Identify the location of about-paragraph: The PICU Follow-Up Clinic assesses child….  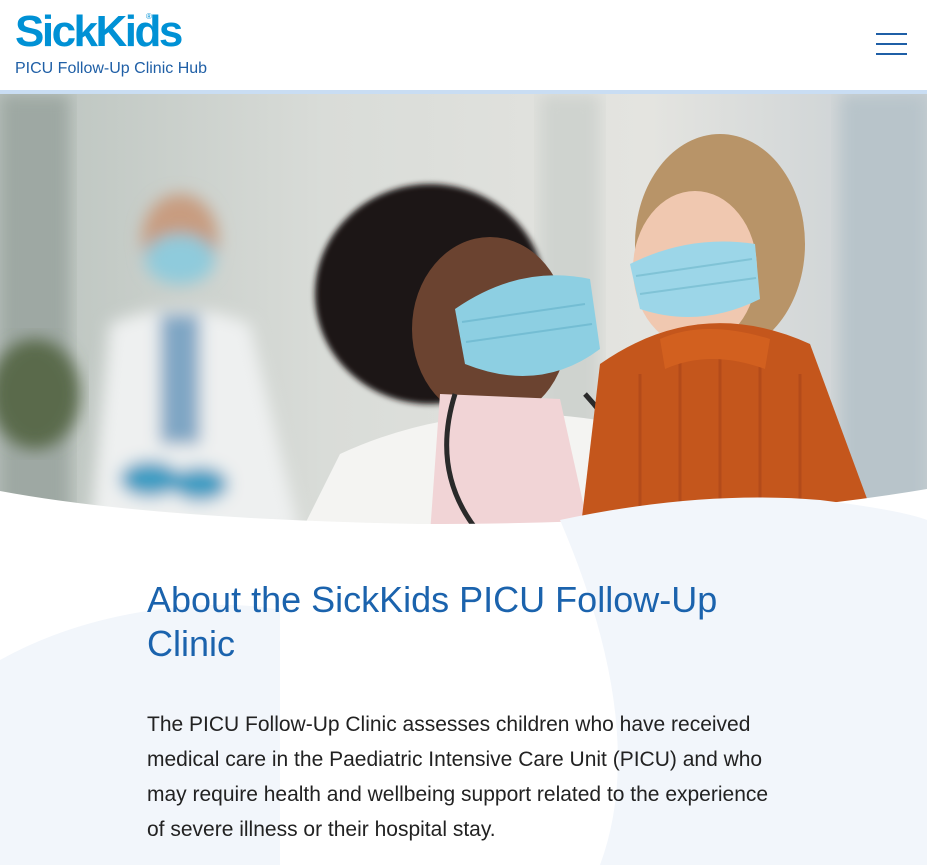
(458, 777).